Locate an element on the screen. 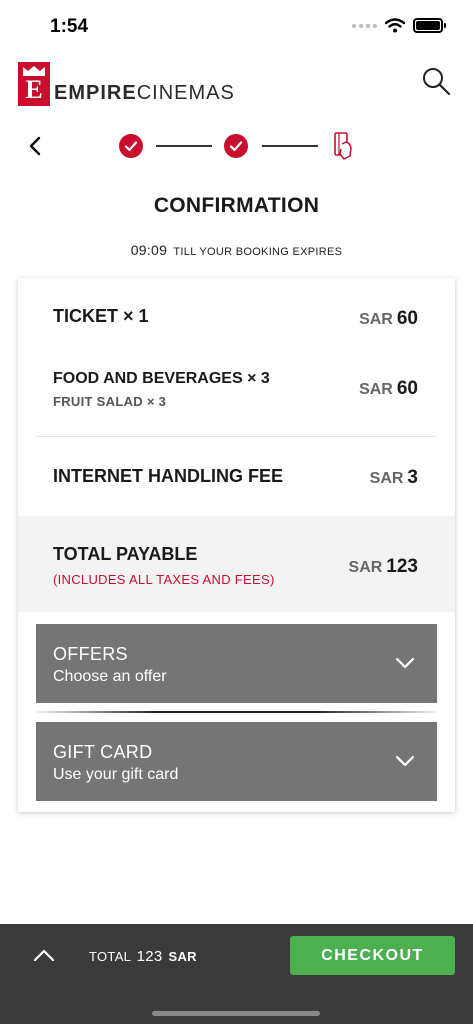 The image size is (473, 1024). ticket-label: TICKET × 1 is located at coordinates (101, 316).